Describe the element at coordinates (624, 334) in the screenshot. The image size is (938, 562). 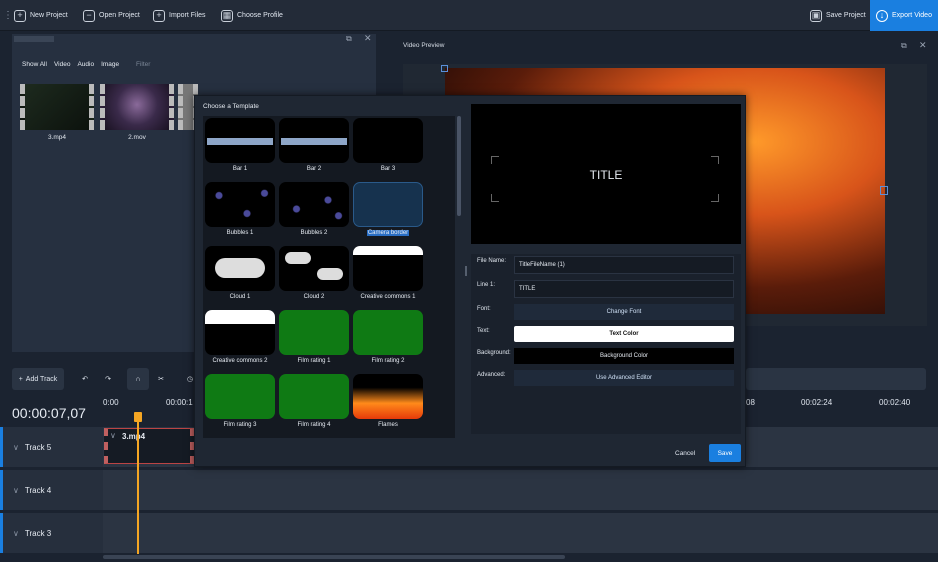
I see `text-color-button: Text Color` at that location.